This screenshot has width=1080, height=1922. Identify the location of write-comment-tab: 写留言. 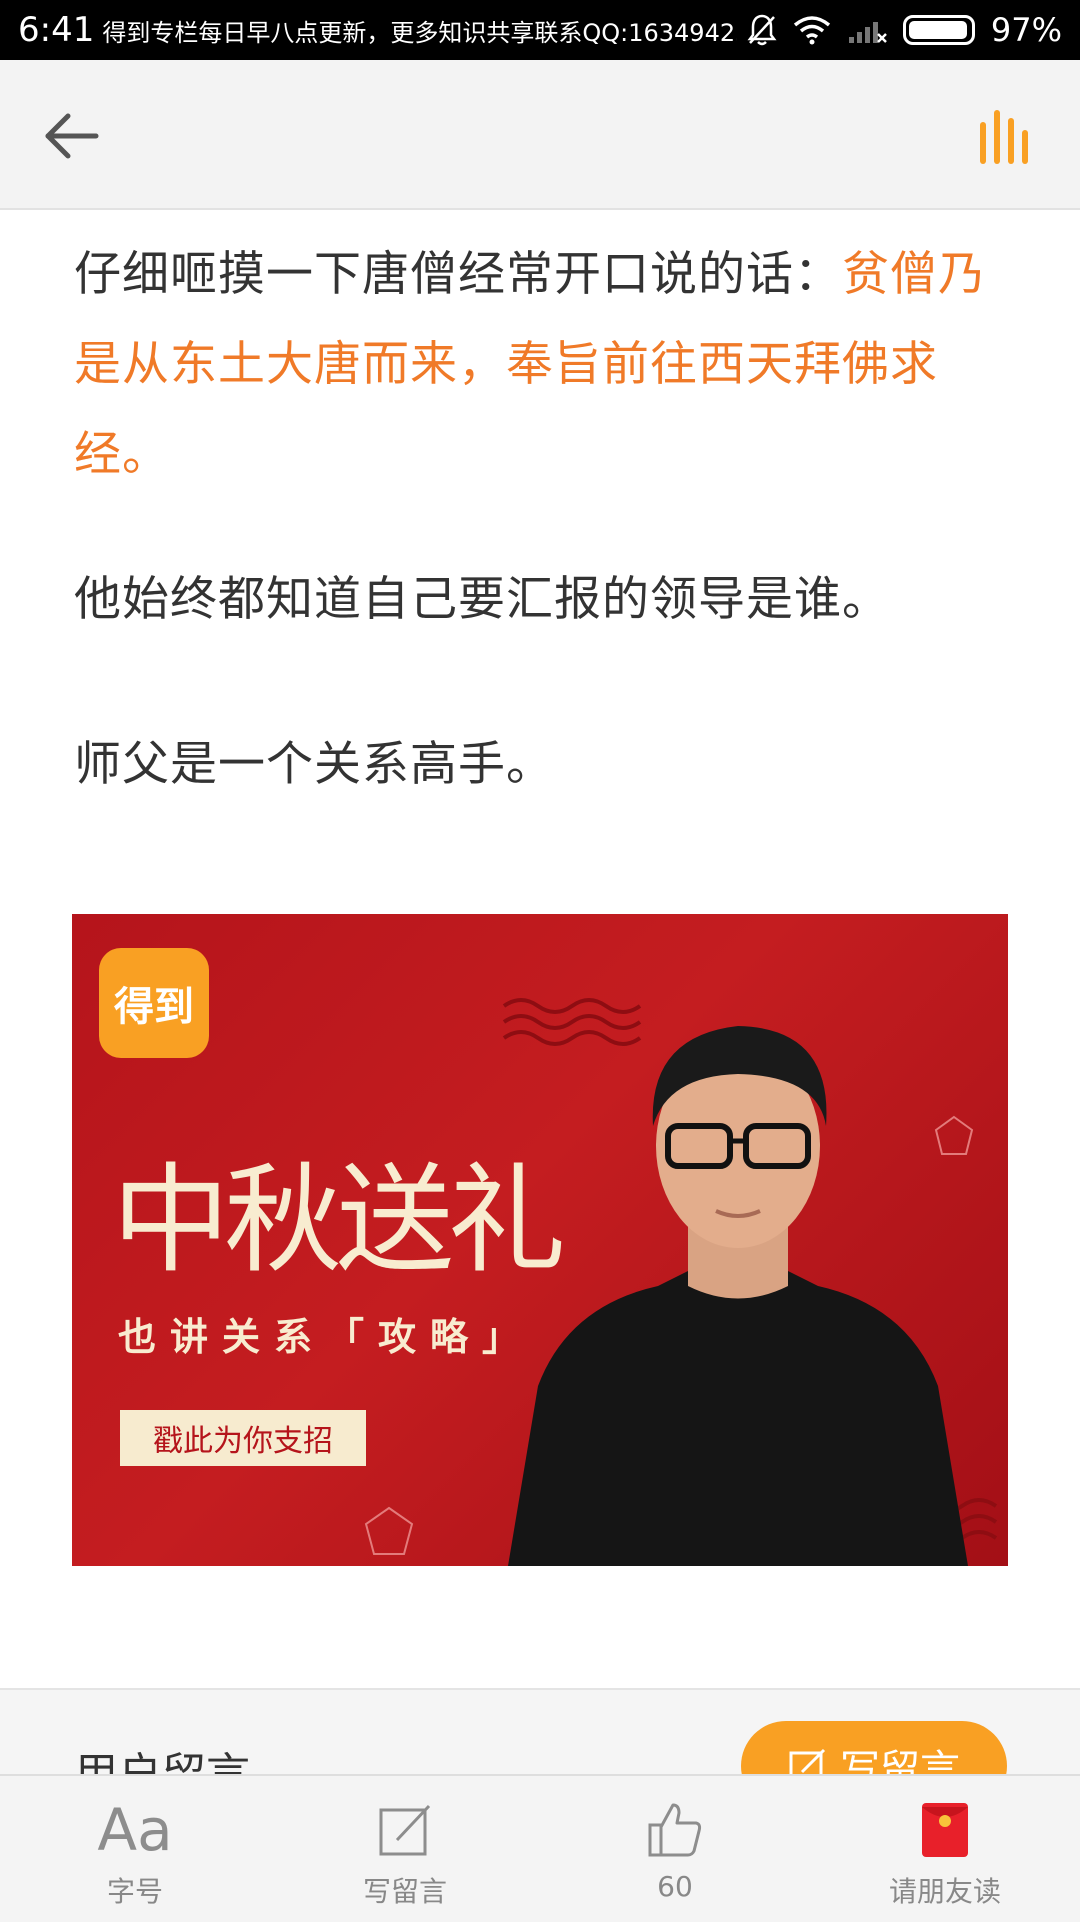
(405, 1849).